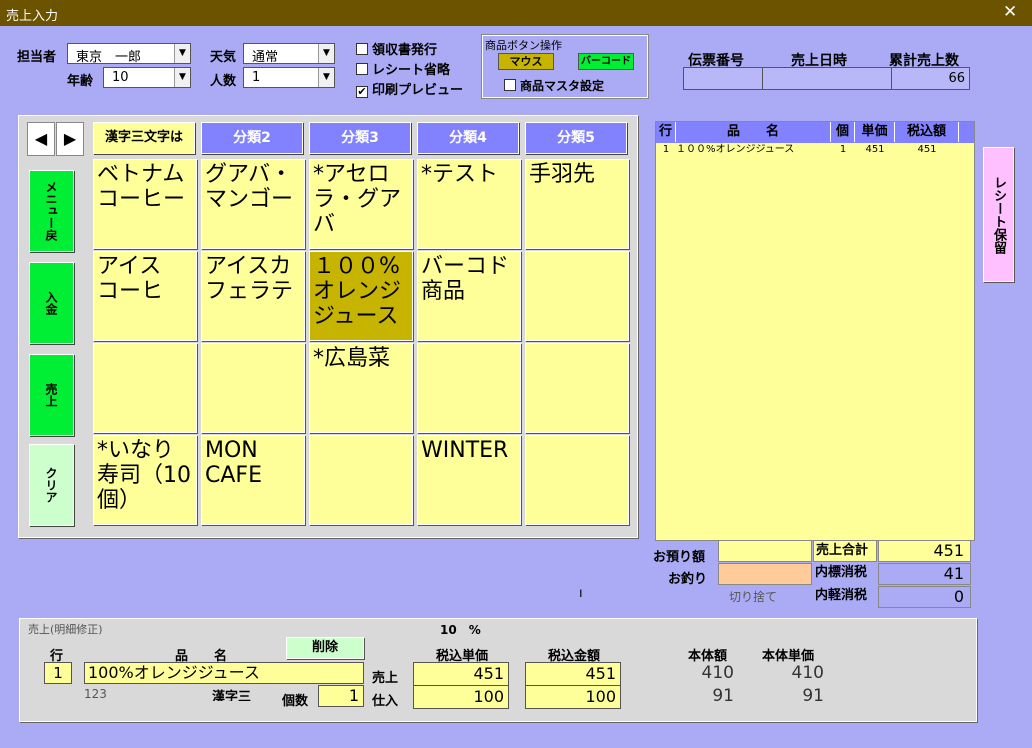  What do you see at coordinates (573, 697) in the screenshot?
I see `purchase-amount-field: 100` at bounding box center [573, 697].